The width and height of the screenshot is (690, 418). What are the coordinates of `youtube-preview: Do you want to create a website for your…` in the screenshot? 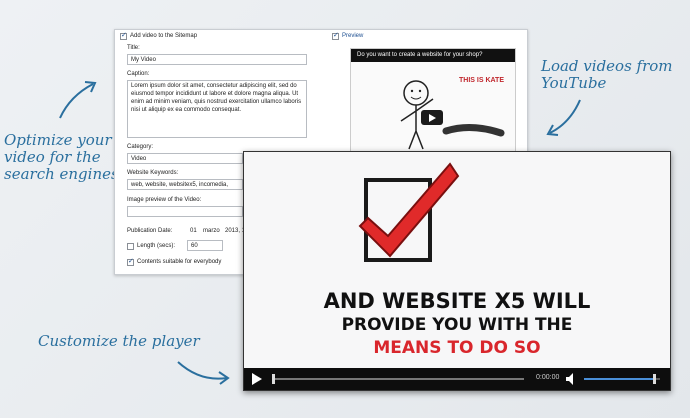 It's located at (433, 100).